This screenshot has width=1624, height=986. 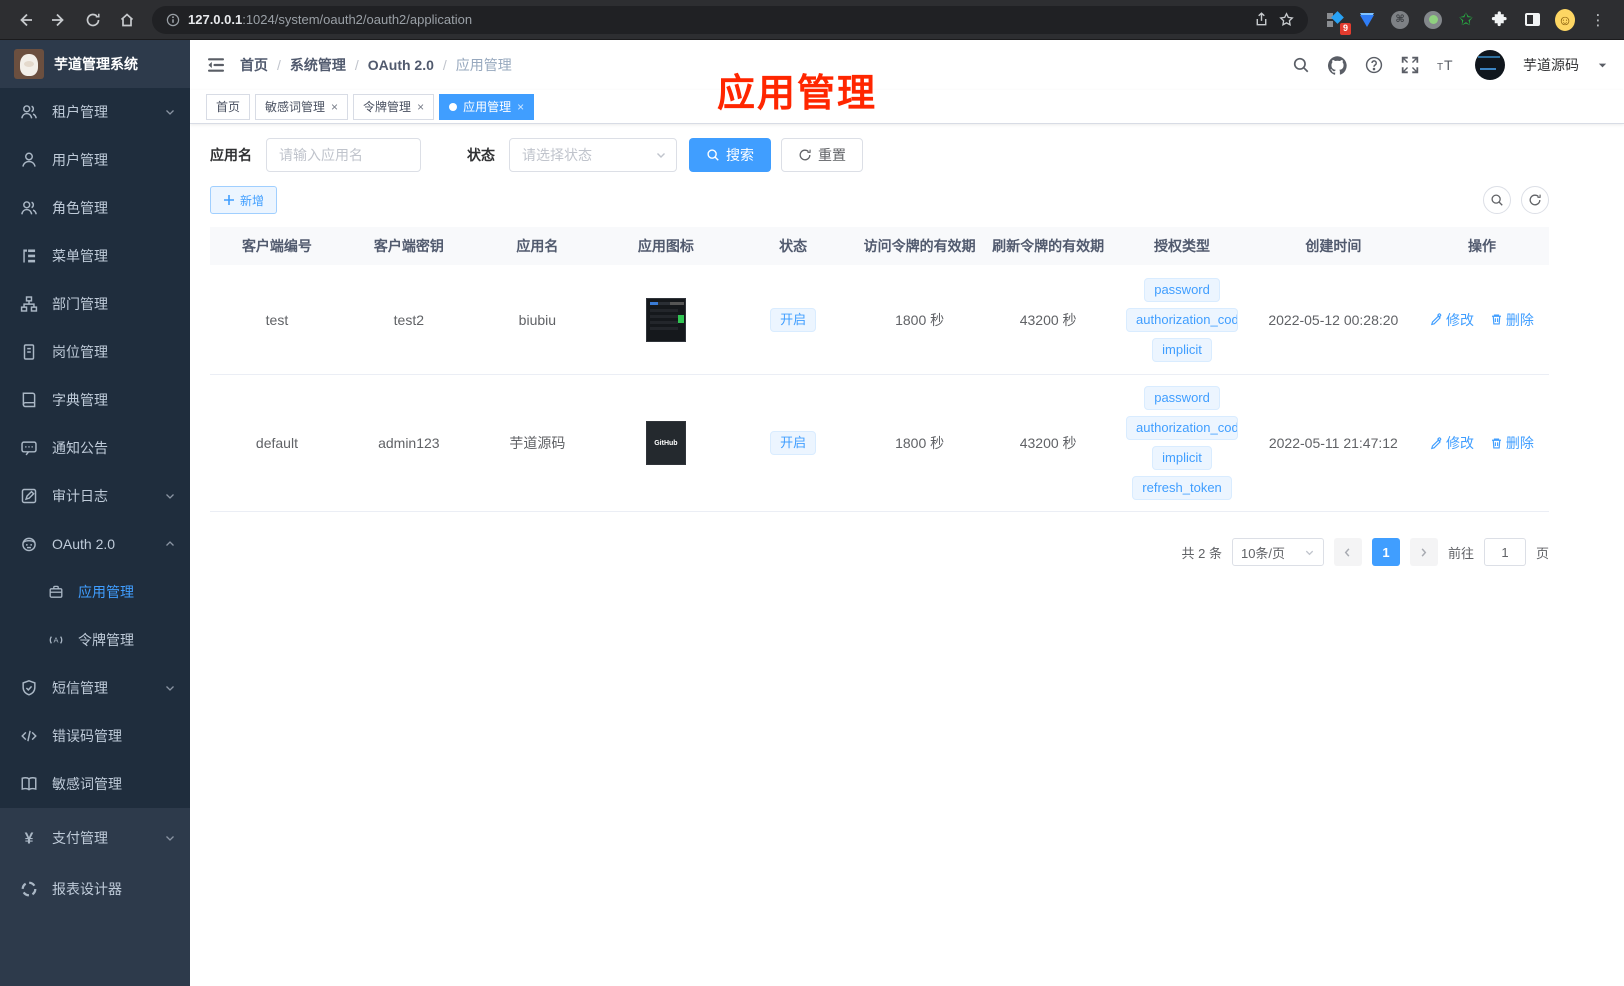 What do you see at coordinates (1048, 246) in the screenshot?
I see `column-header: 刷新令牌的有效期` at bounding box center [1048, 246].